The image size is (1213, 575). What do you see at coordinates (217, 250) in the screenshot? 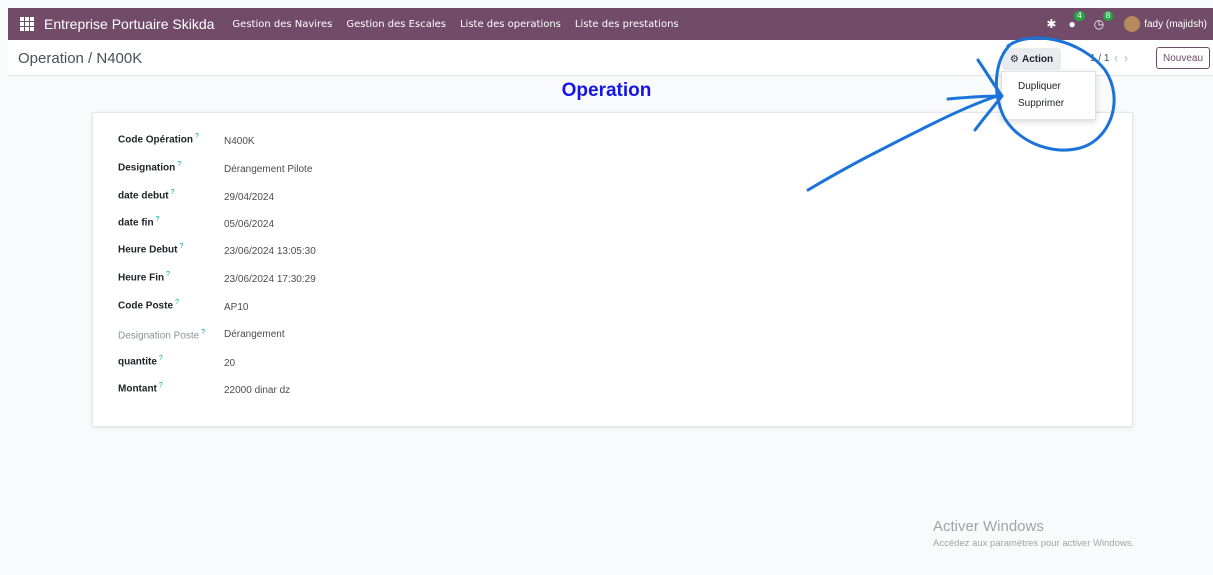
I see `field-heure-debut: Heure Debut? 23/06/2024 13:05:30` at bounding box center [217, 250].